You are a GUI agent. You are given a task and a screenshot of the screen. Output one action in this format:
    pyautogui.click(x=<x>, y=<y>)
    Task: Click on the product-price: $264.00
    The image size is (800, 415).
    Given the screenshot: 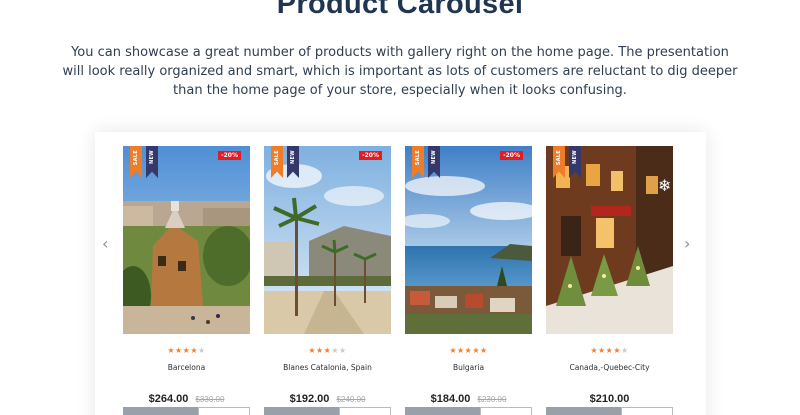 What is the action you would take?
    pyautogui.click(x=168, y=399)
    